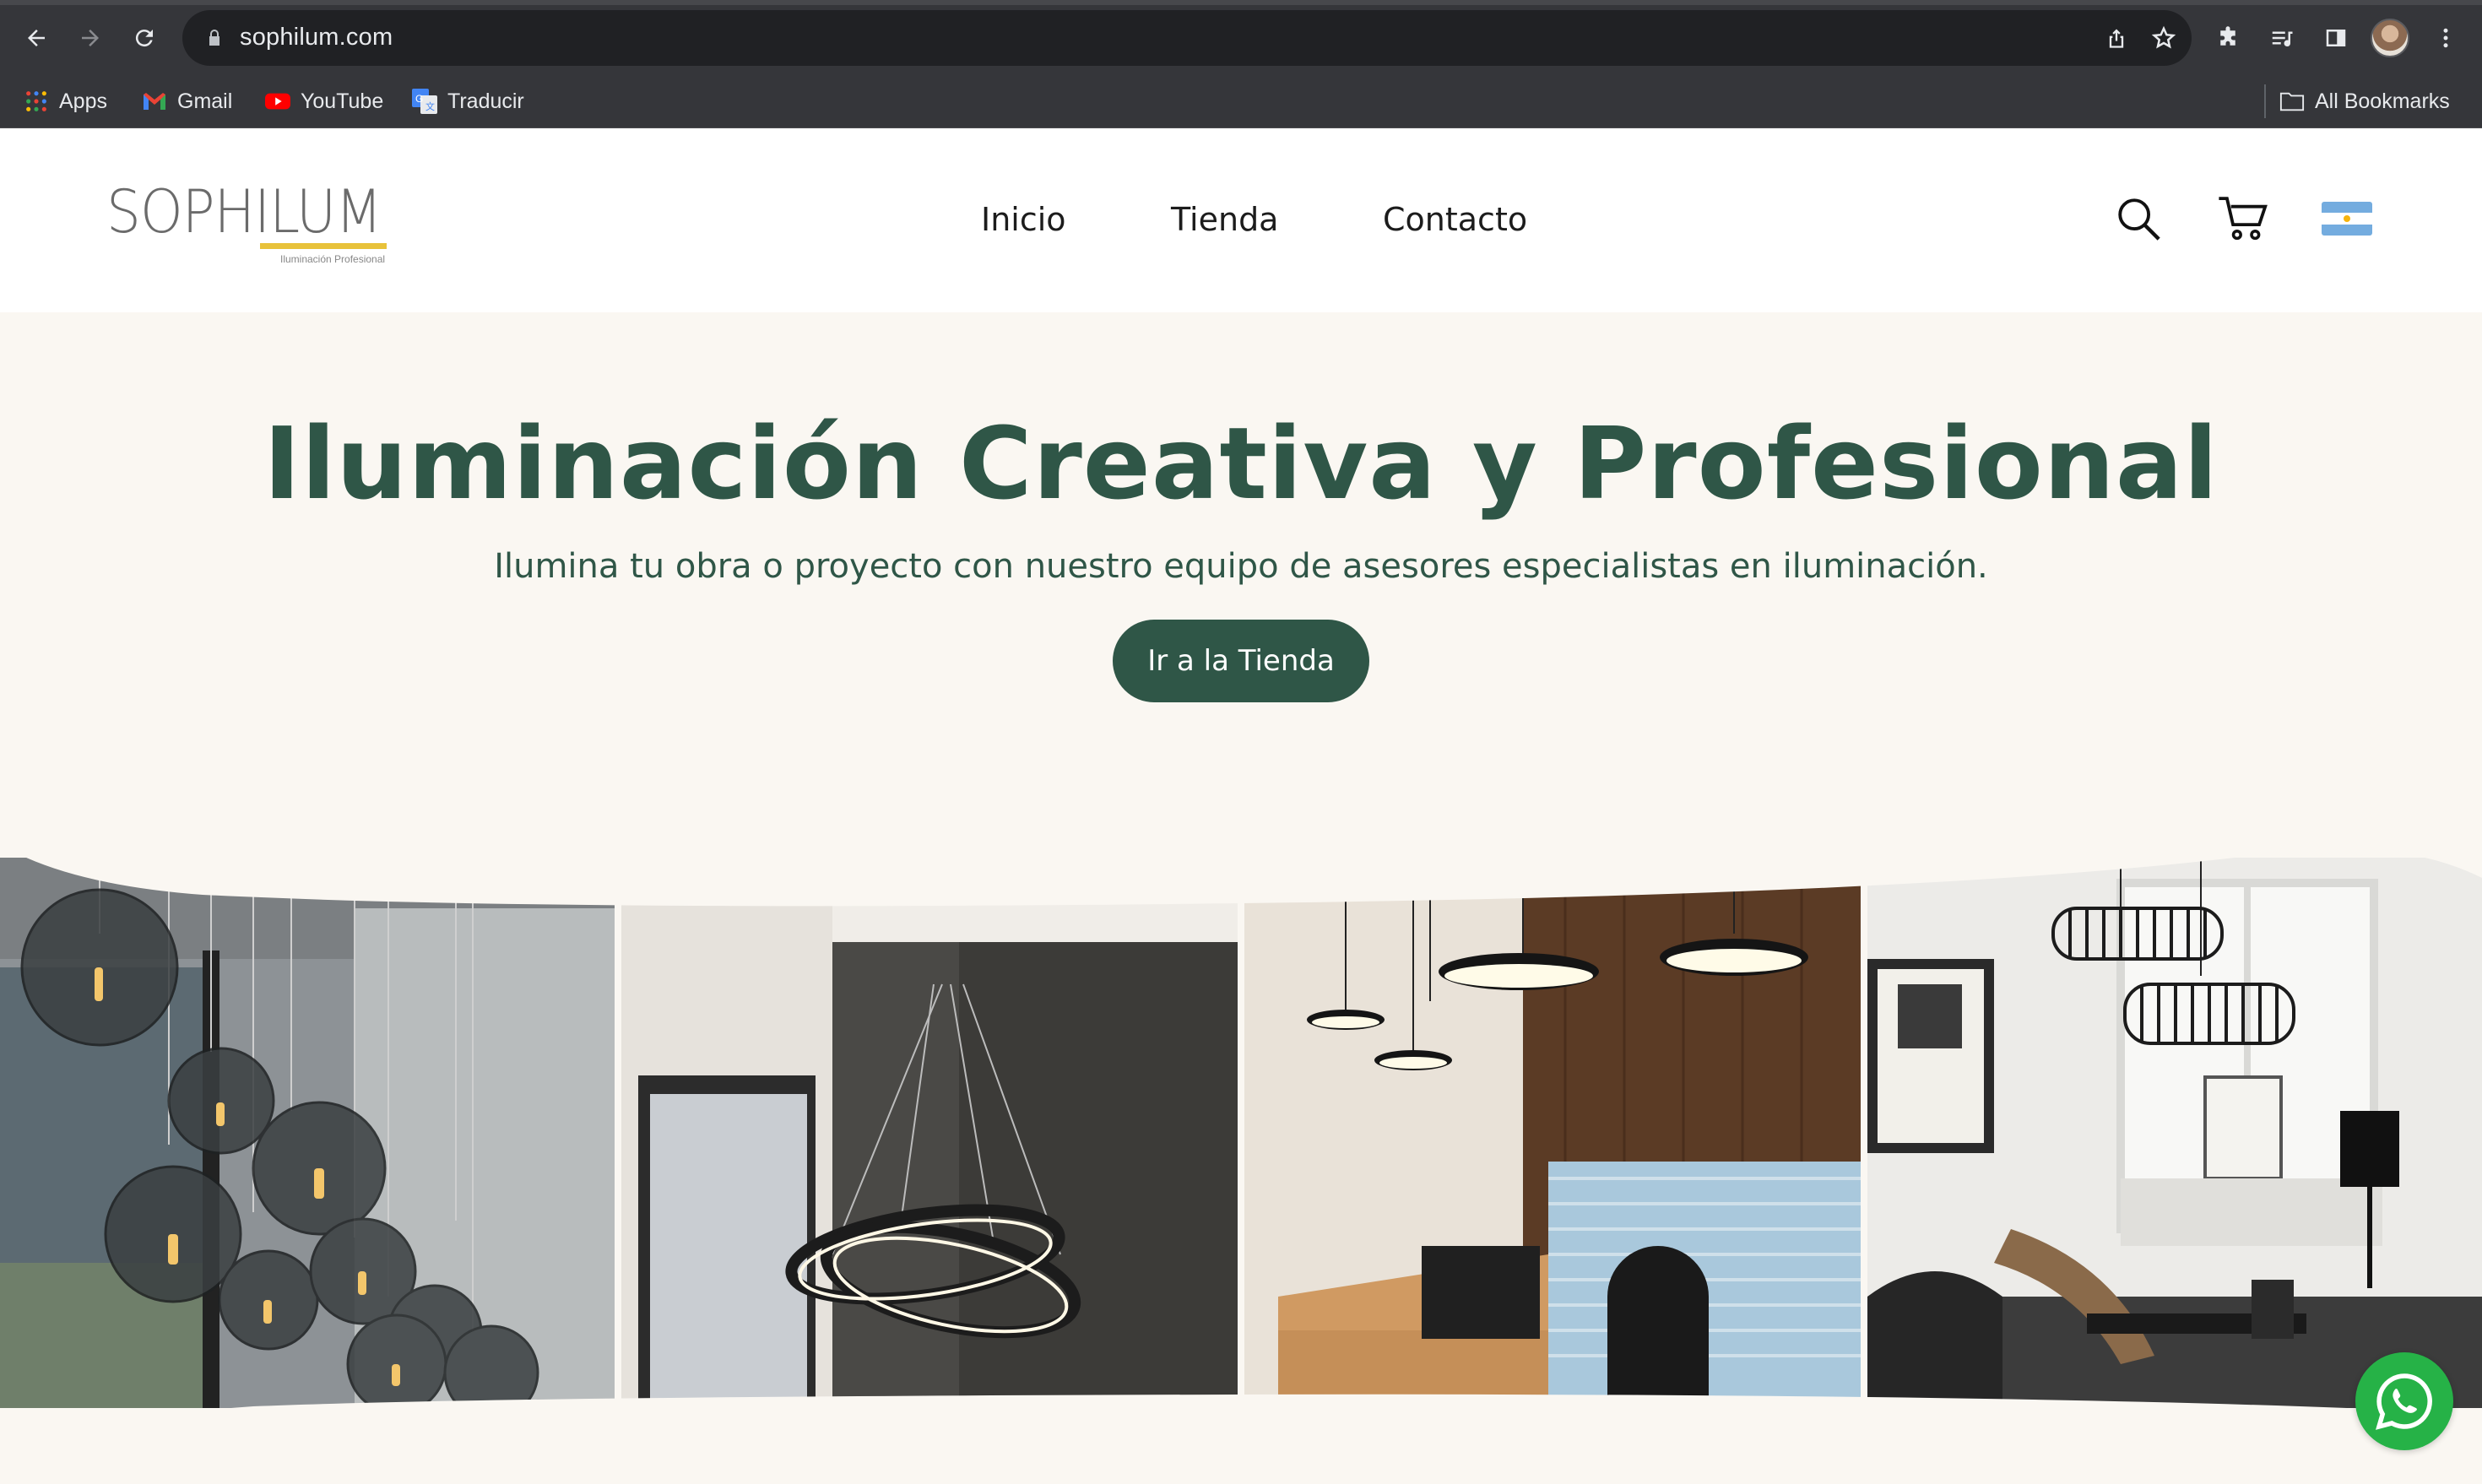 The width and height of the screenshot is (2482, 1484). What do you see at coordinates (244, 211) in the screenshot?
I see `logo-wordmark: SOPHILUM` at bounding box center [244, 211].